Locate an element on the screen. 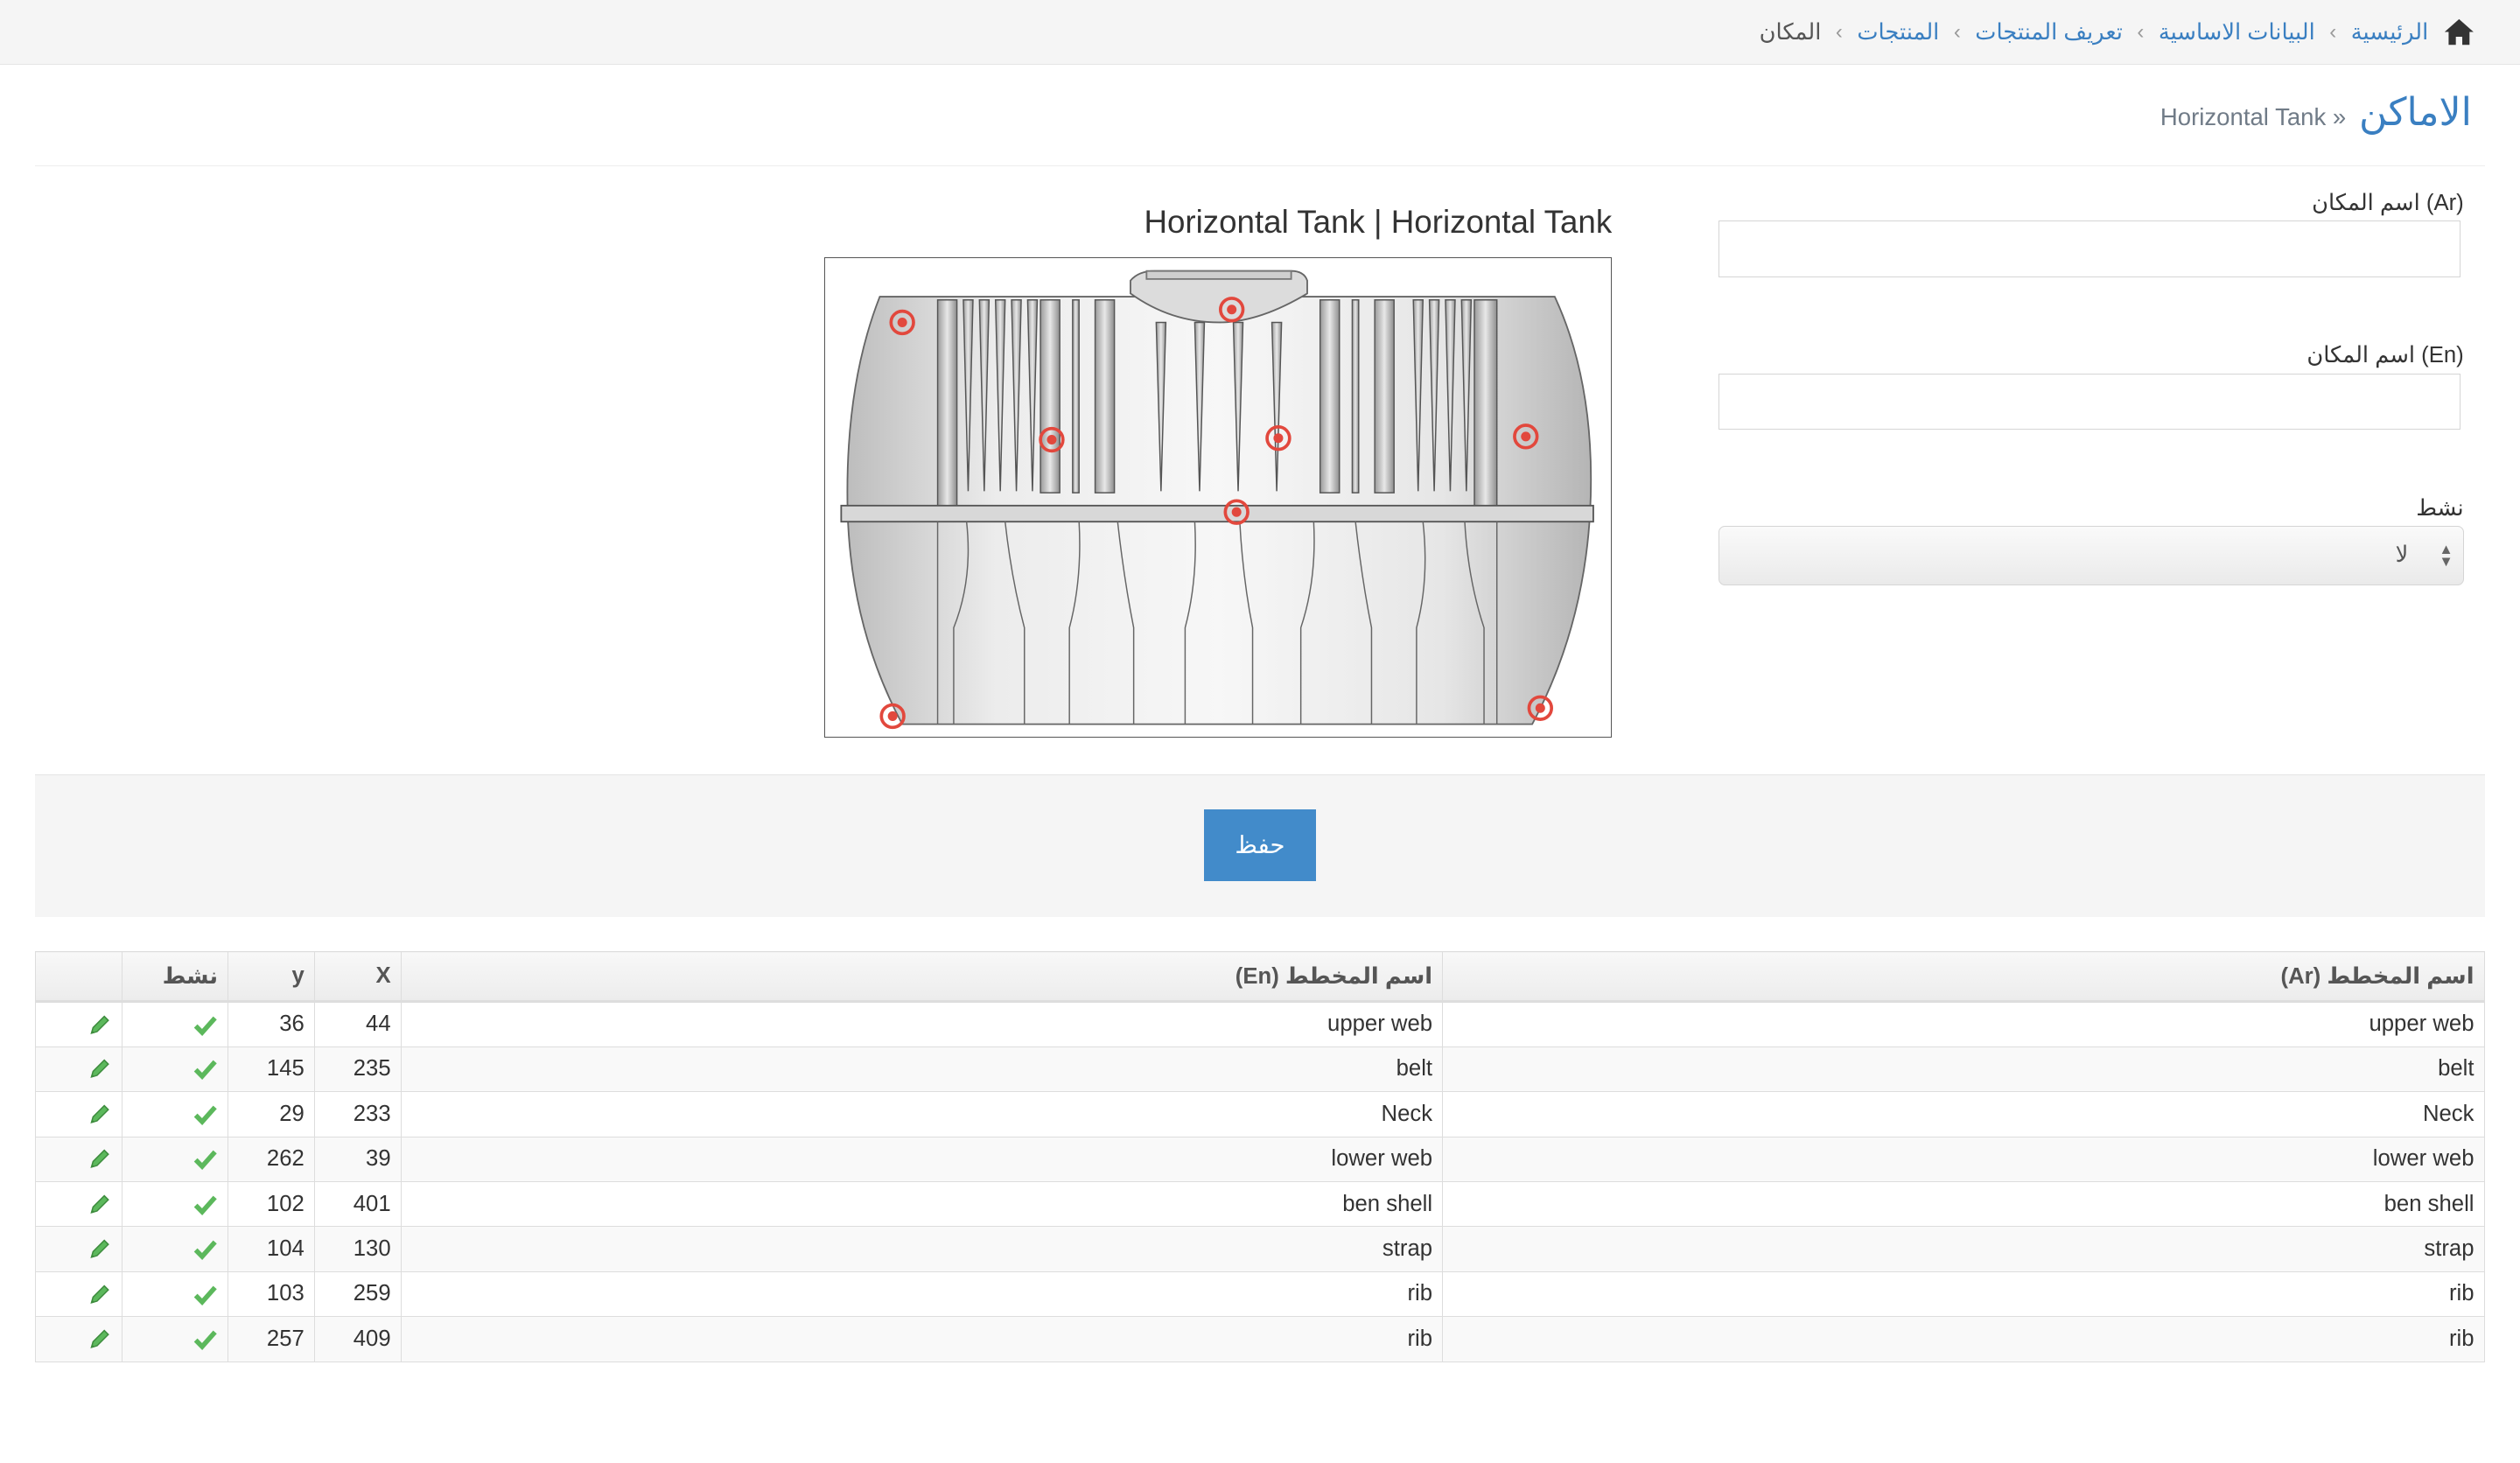  table-row: lower web lower web 39 262 is located at coordinates (1260, 1159).